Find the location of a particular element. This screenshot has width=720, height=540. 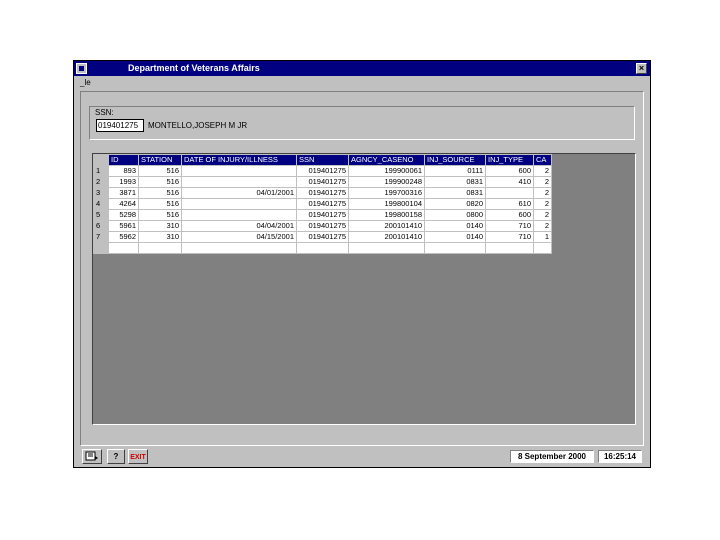

status-bar: ? EXIT 8 September 2000 16:25:14 is located at coordinates (362, 456).